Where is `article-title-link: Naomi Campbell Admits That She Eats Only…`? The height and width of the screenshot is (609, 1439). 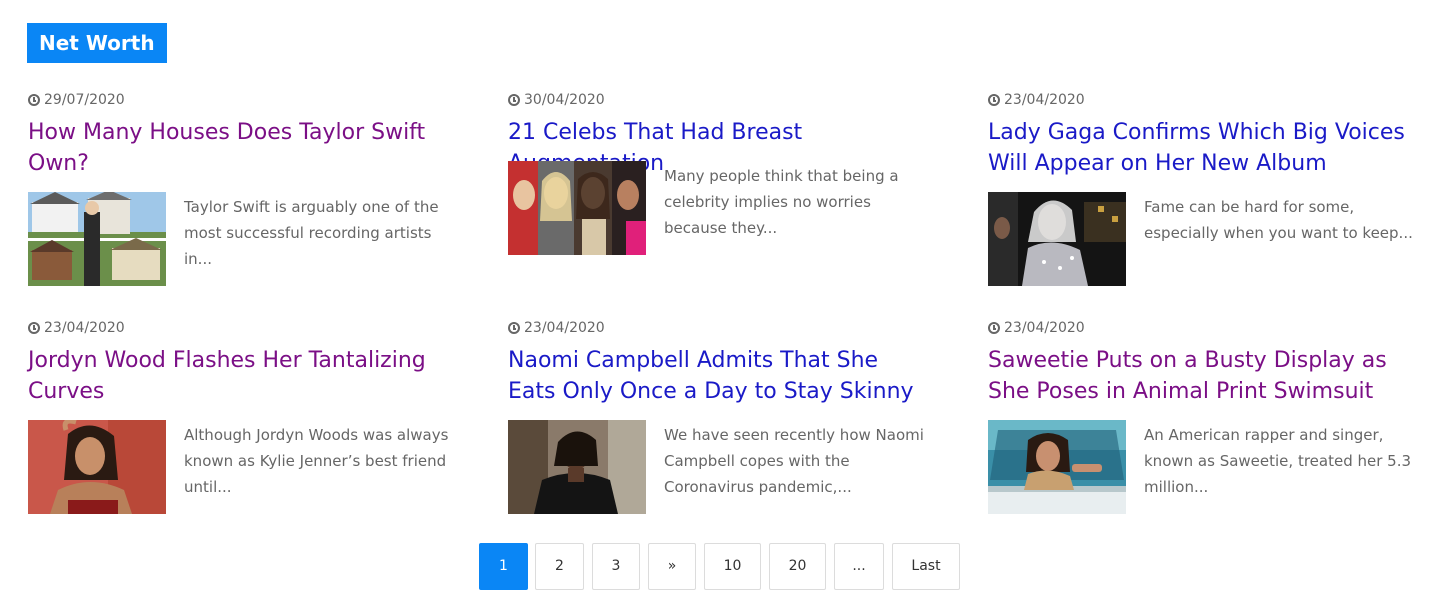 article-title-link: Naomi Campbell Admits That She Eats Only… is located at coordinates (718, 376).